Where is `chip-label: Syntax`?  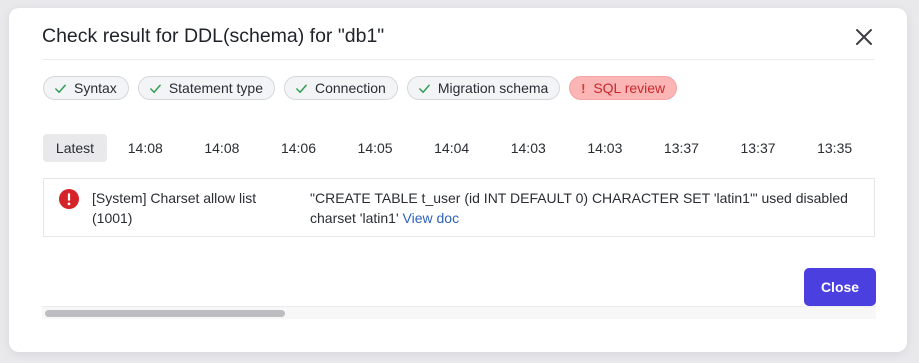 chip-label: Syntax is located at coordinates (95, 88).